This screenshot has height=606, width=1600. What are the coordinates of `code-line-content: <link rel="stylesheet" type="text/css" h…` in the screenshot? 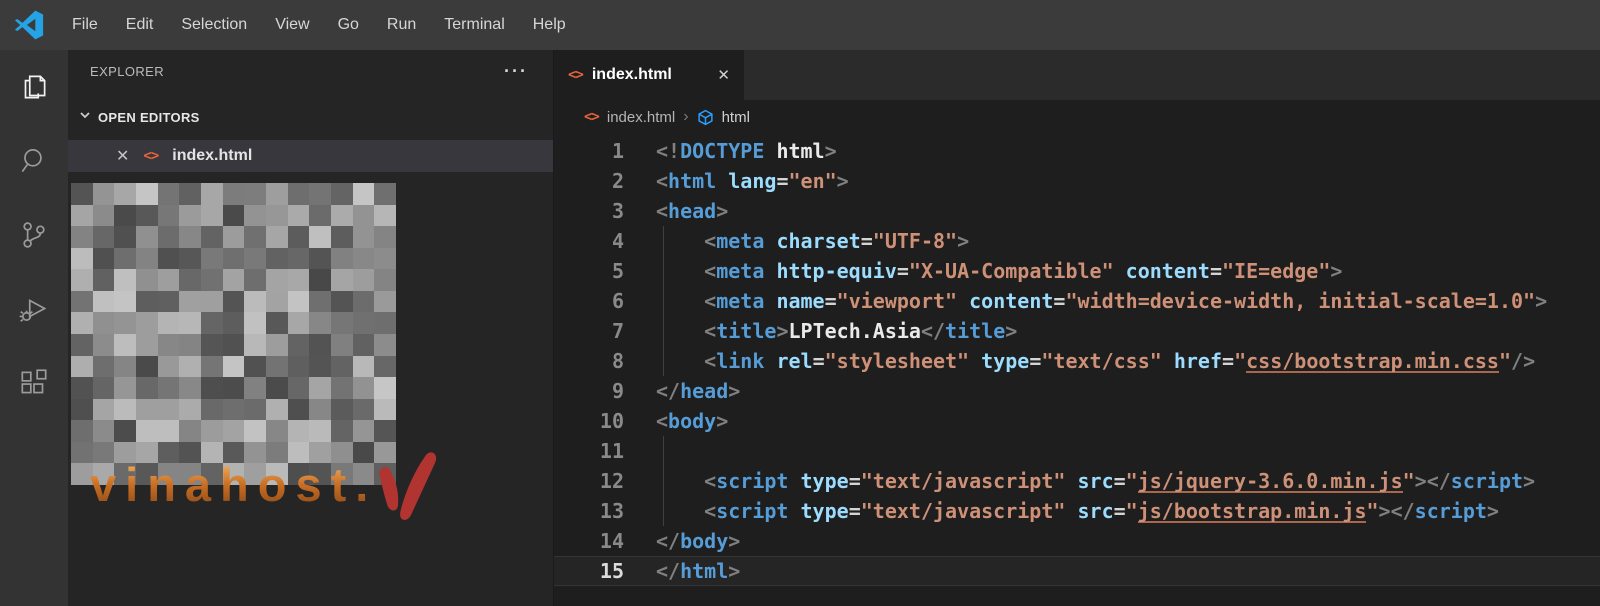 It's located at (1112, 361).